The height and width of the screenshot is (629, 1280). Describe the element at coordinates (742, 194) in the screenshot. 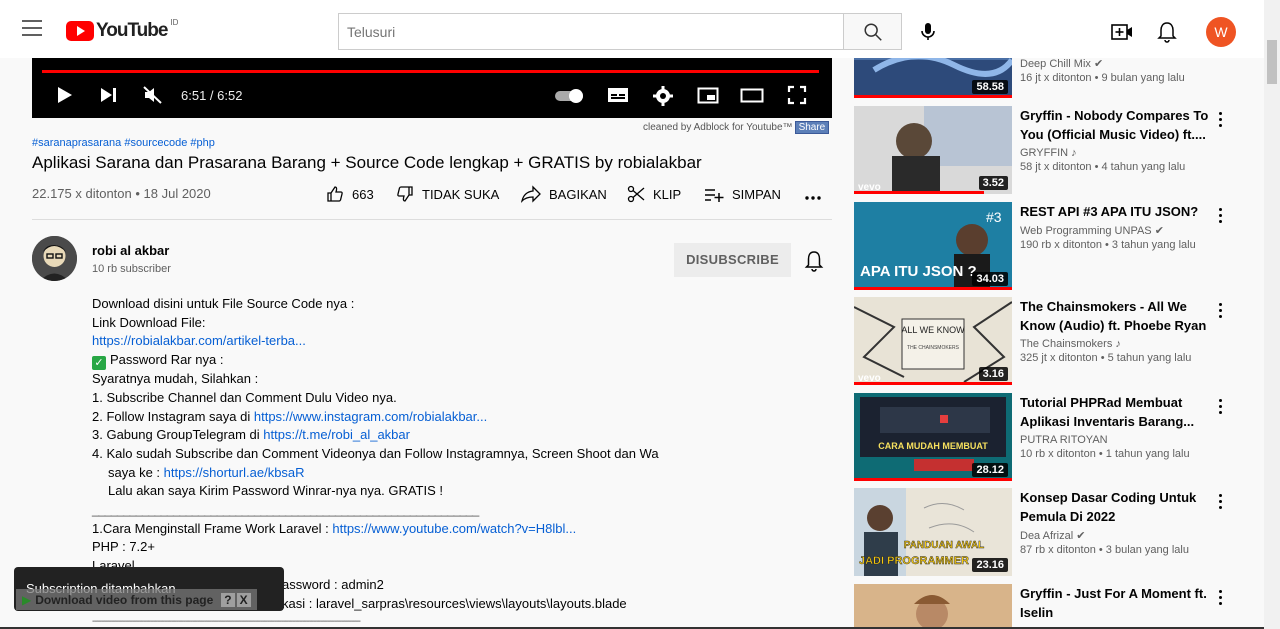

I see `save-button: SIMPAN` at that location.